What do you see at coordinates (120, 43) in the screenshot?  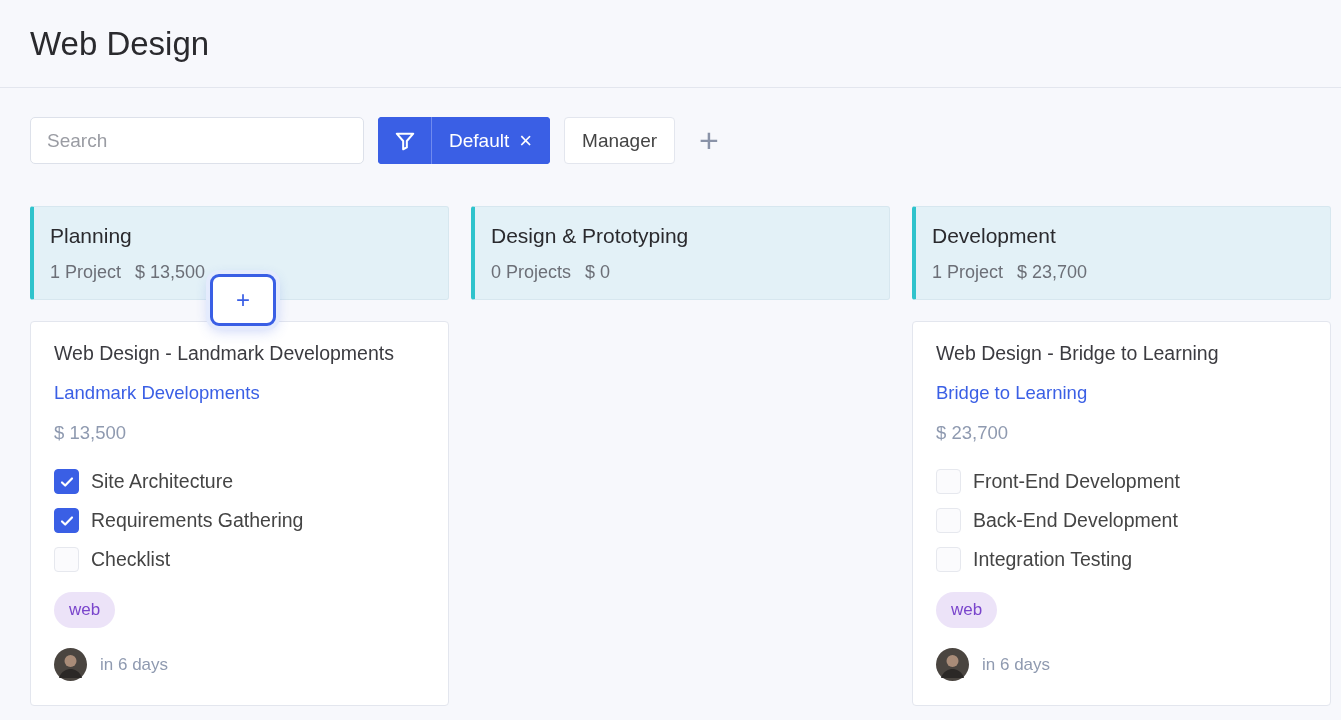 I see `page-title: Web Design` at bounding box center [120, 43].